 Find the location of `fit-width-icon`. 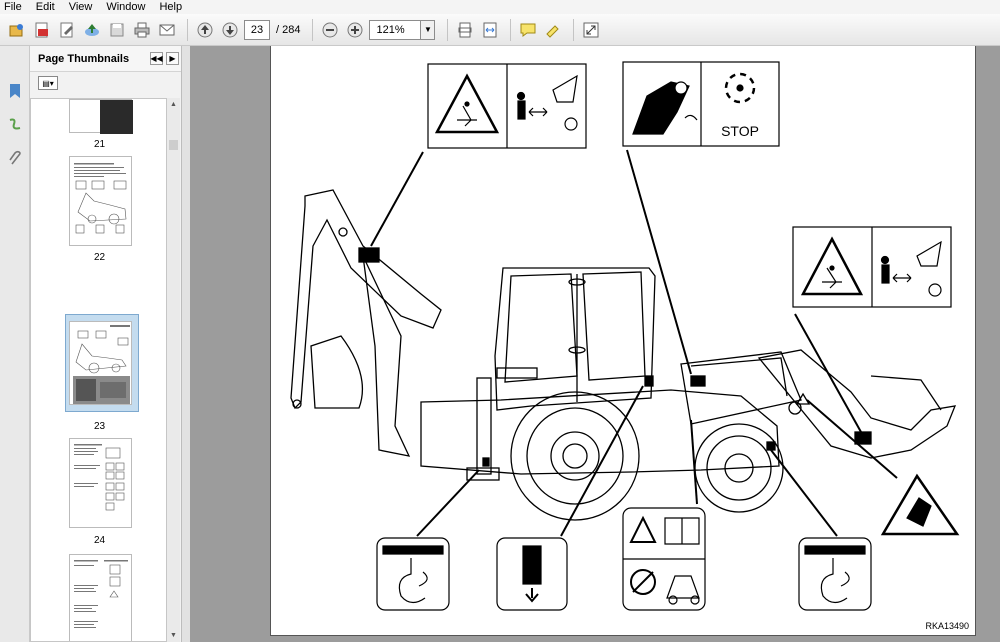

fit-width-icon is located at coordinates (490, 30).